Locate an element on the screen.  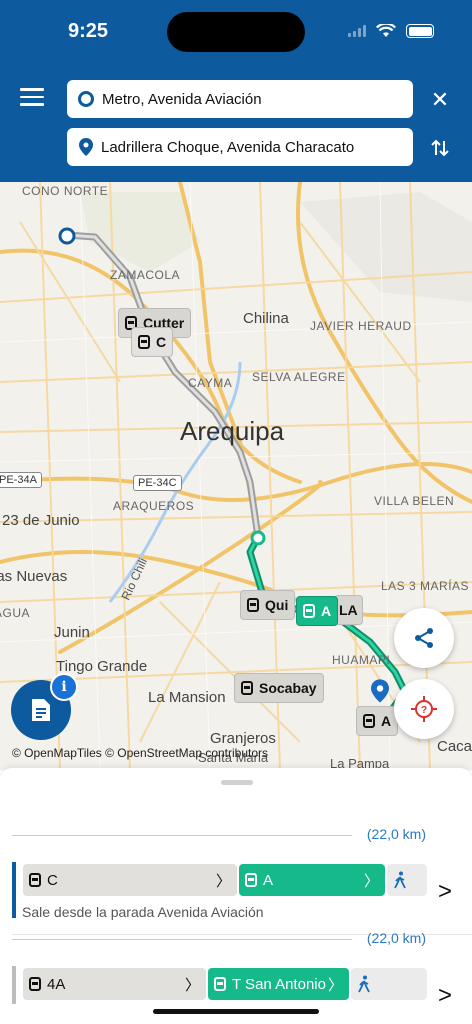
map-label: Tingo Grande is located at coordinates (102, 666).